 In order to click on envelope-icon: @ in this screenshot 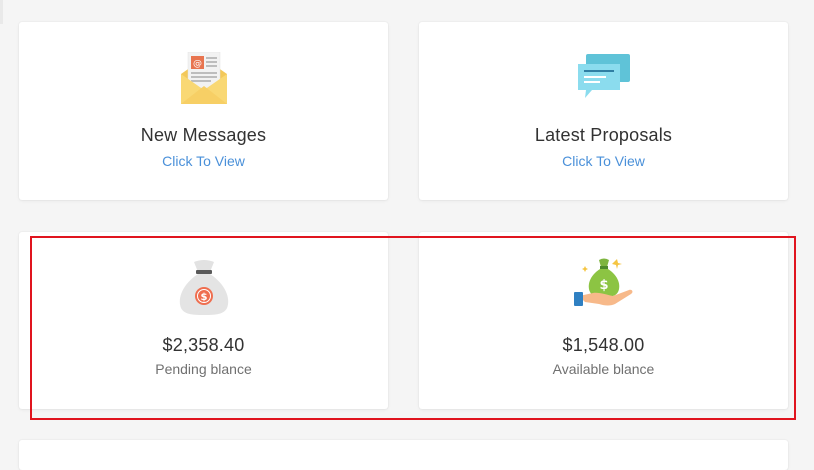, I will do `click(204, 81)`.